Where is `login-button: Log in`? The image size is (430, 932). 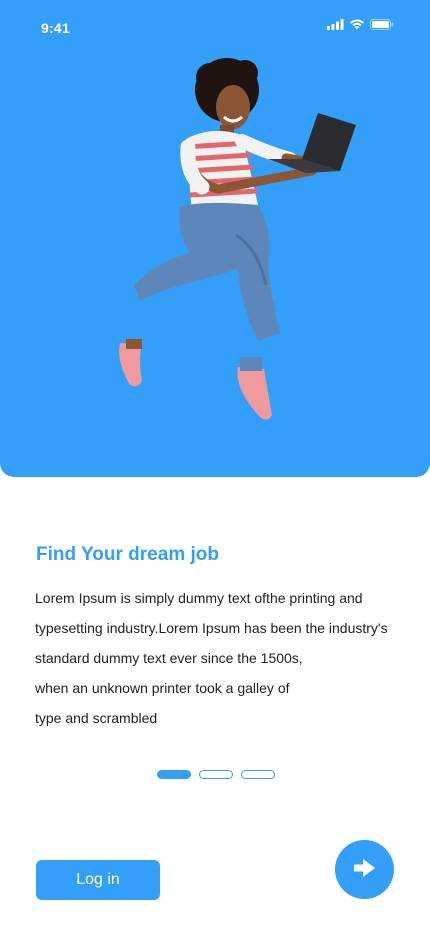
login-button: Log in is located at coordinates (98, 880).